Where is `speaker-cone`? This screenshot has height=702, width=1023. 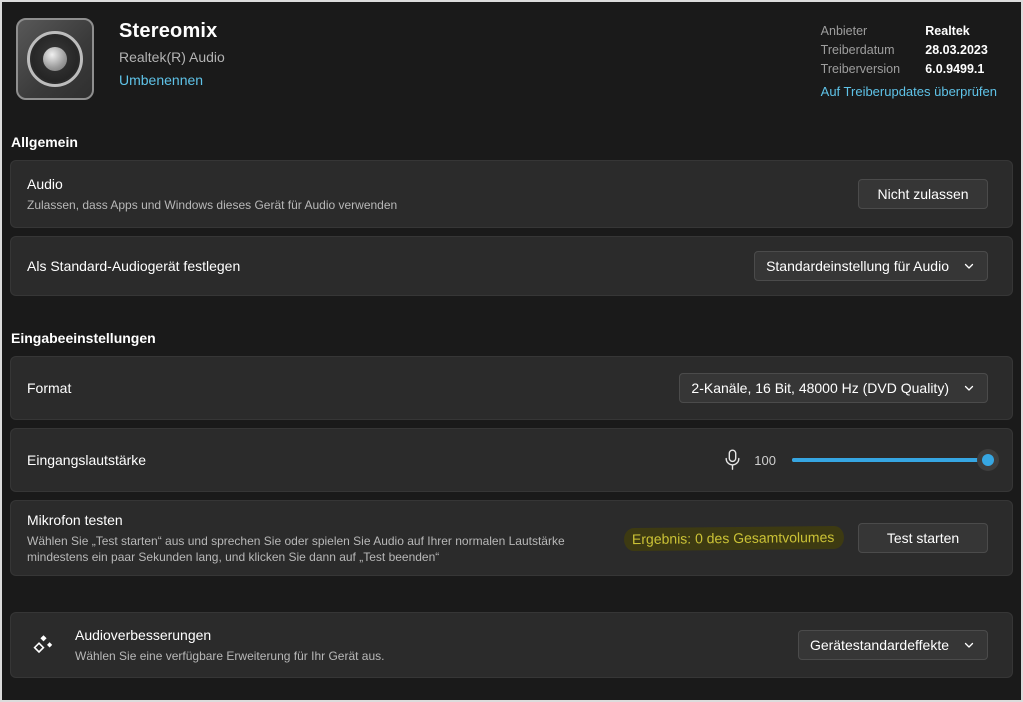 speaker-cone is located at coordinates (55, 59).